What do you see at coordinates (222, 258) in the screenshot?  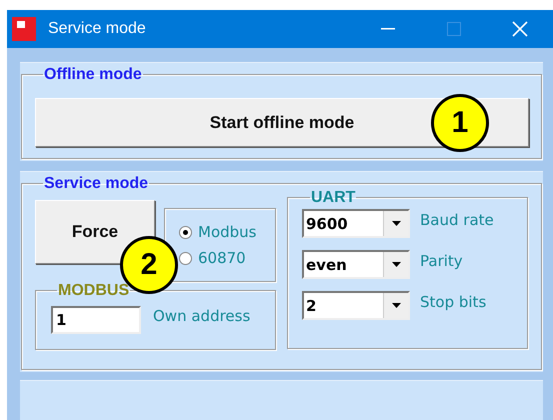 I see `radio-label: 60870` at bounding box center [222, 258].